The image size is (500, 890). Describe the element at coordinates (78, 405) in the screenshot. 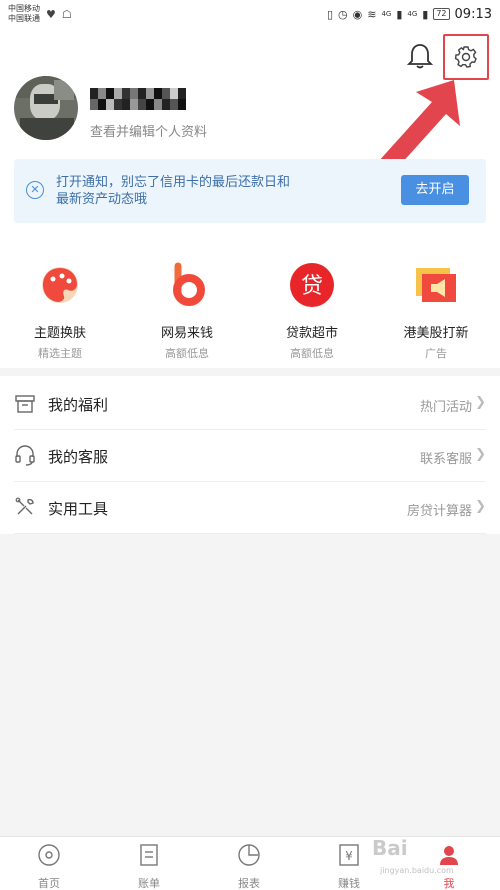

I see `menu-label: 我的福利` at that location.